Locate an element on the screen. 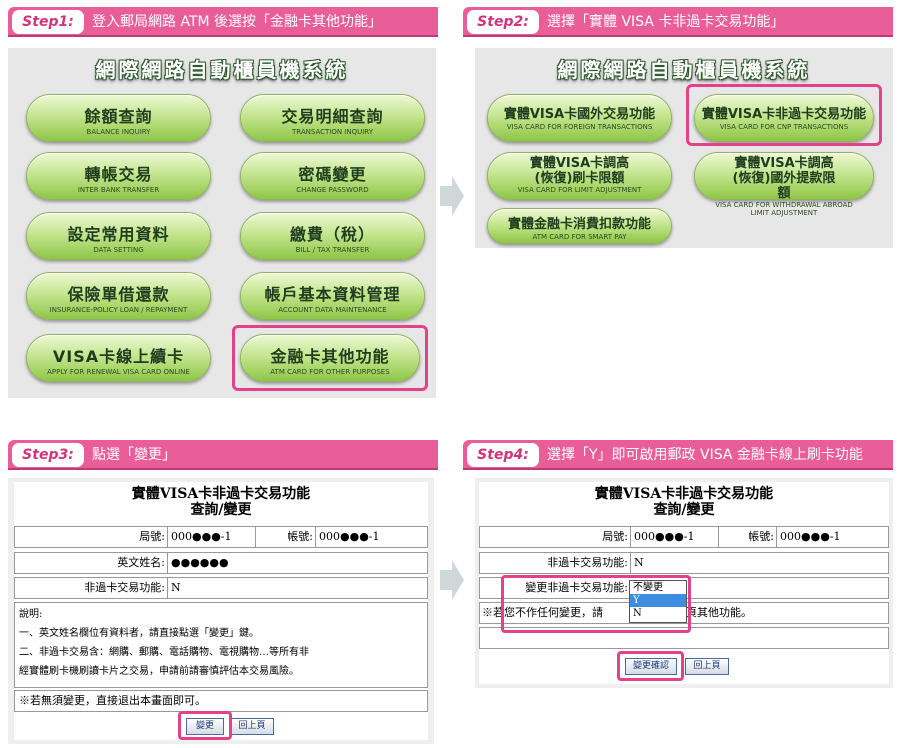 Image resolution: width=900 pixels, height=748 pixels. insurance-loan-button: 保險單借還款 INSURANCE-POLICY LOAN / REPAYMENT is located at coordinates (118, 296).